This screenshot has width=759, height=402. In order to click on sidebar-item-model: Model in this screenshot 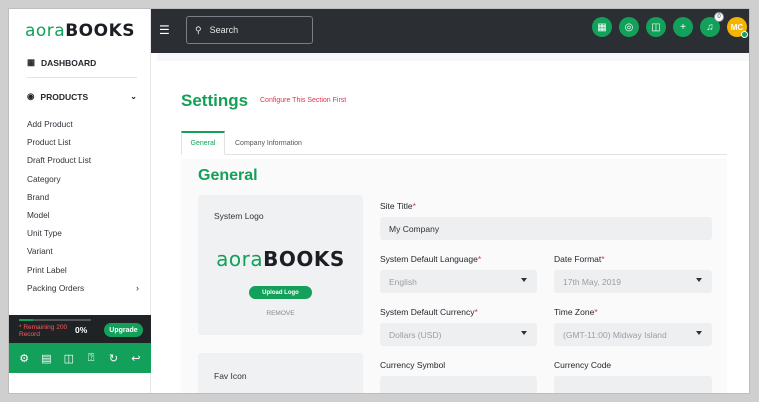, I will do `click(83, 215)`.